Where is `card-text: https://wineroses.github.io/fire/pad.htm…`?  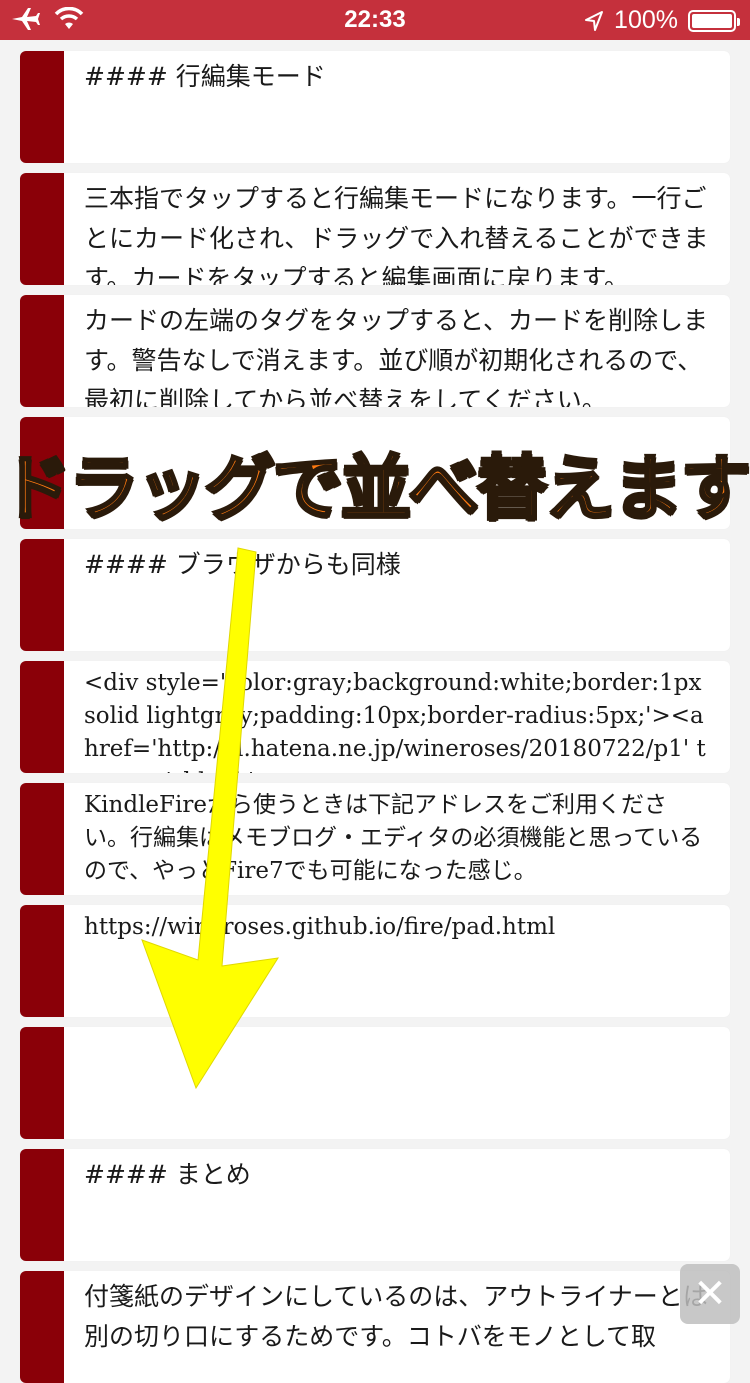
card-text: https://wineroses.github.io/fire/pad.htm… is located at coordinates (320, 927).